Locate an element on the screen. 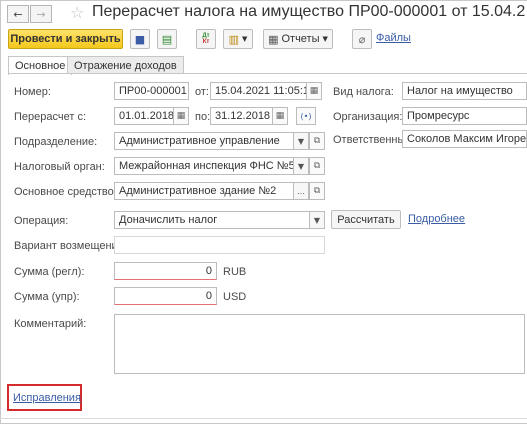 This screenshot has height=424, width=527. calendar-button-to: ▦ is located at coordinates (280, 116).